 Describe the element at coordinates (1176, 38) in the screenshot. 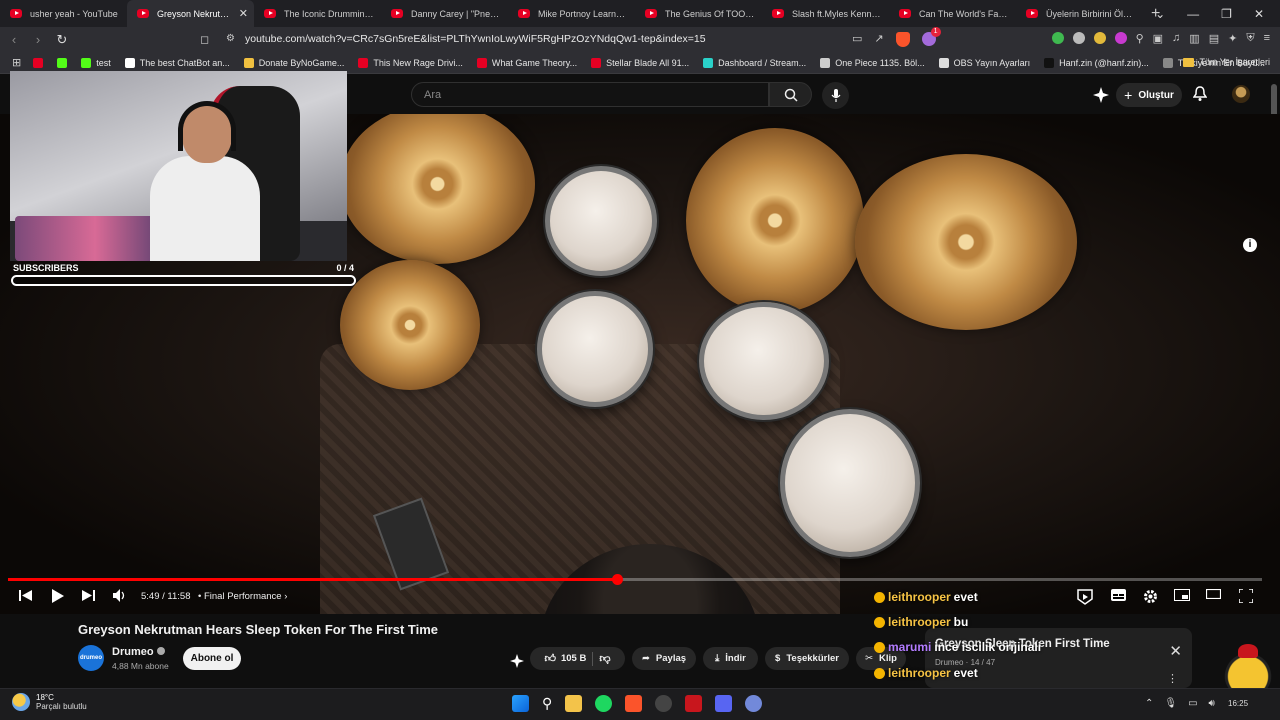

I see `media-icon: ♫` at that location.